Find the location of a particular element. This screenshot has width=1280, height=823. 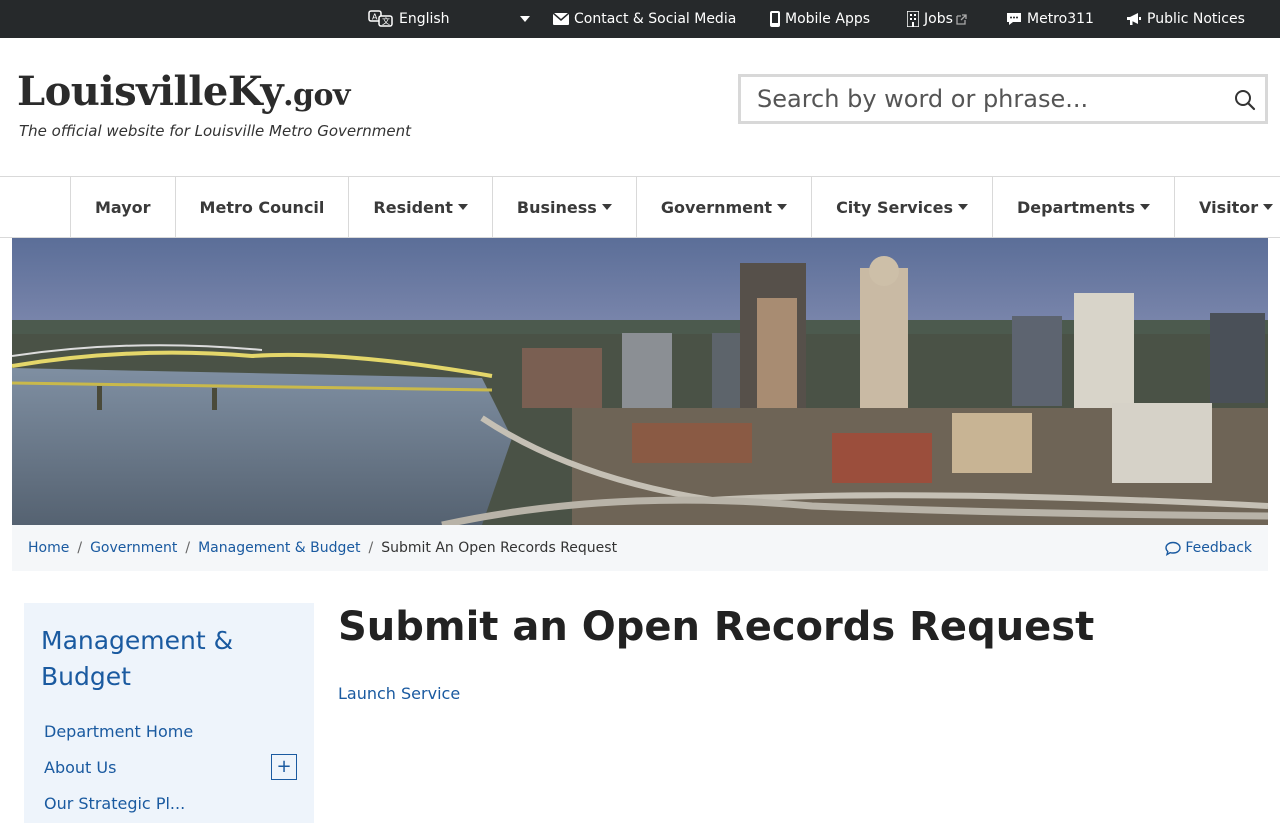

nav-item-visitor: Visitor is located at coordinates (1227, 207).